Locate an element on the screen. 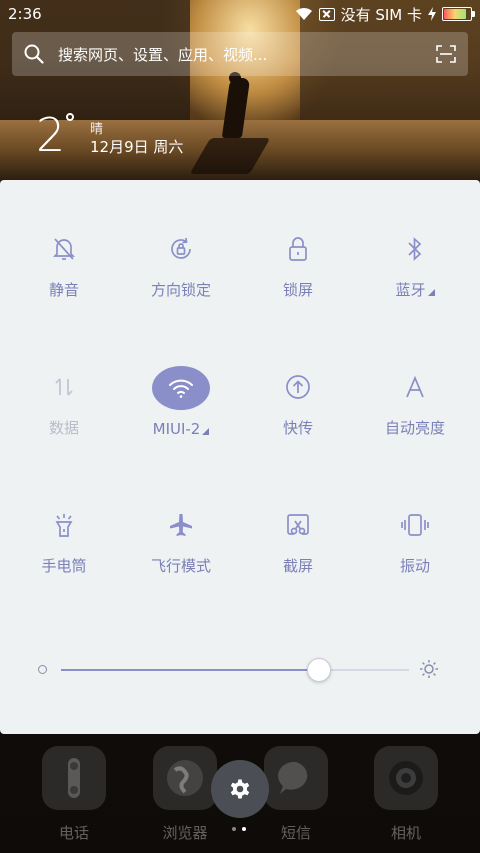 The width and height of the screenshot is (480, 853). dock-app-label: 相机 is located at coordinates (405, 833).